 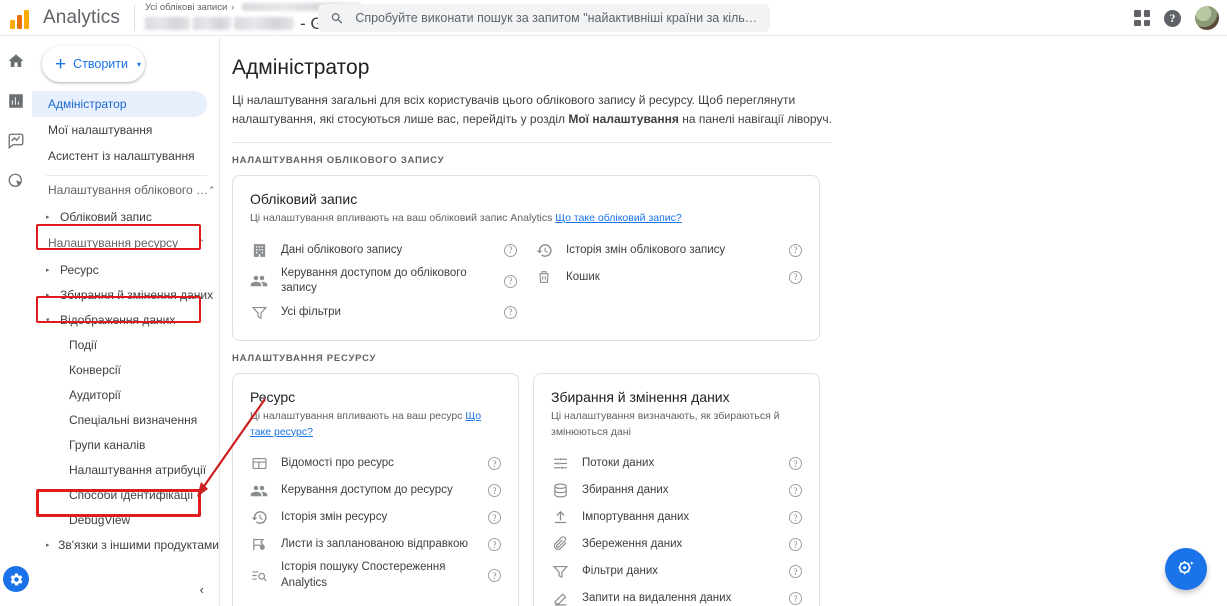 What do you see at coordinates (186, 7) in the screenshot?
I see `breadcrumb-all-accounts: Усі облікові записи` at bounding box center [186, 7].